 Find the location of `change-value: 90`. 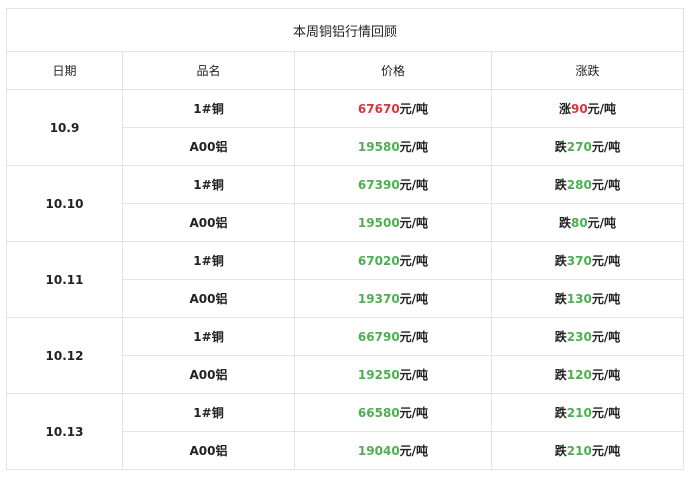

change-value: 90 is located at coordinates (579, 109).